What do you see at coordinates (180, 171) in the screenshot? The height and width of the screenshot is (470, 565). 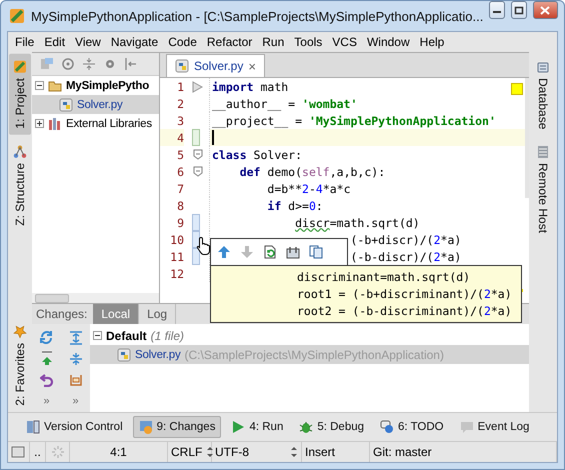 I see `line-number: 6` at bounding box center [180, 171].